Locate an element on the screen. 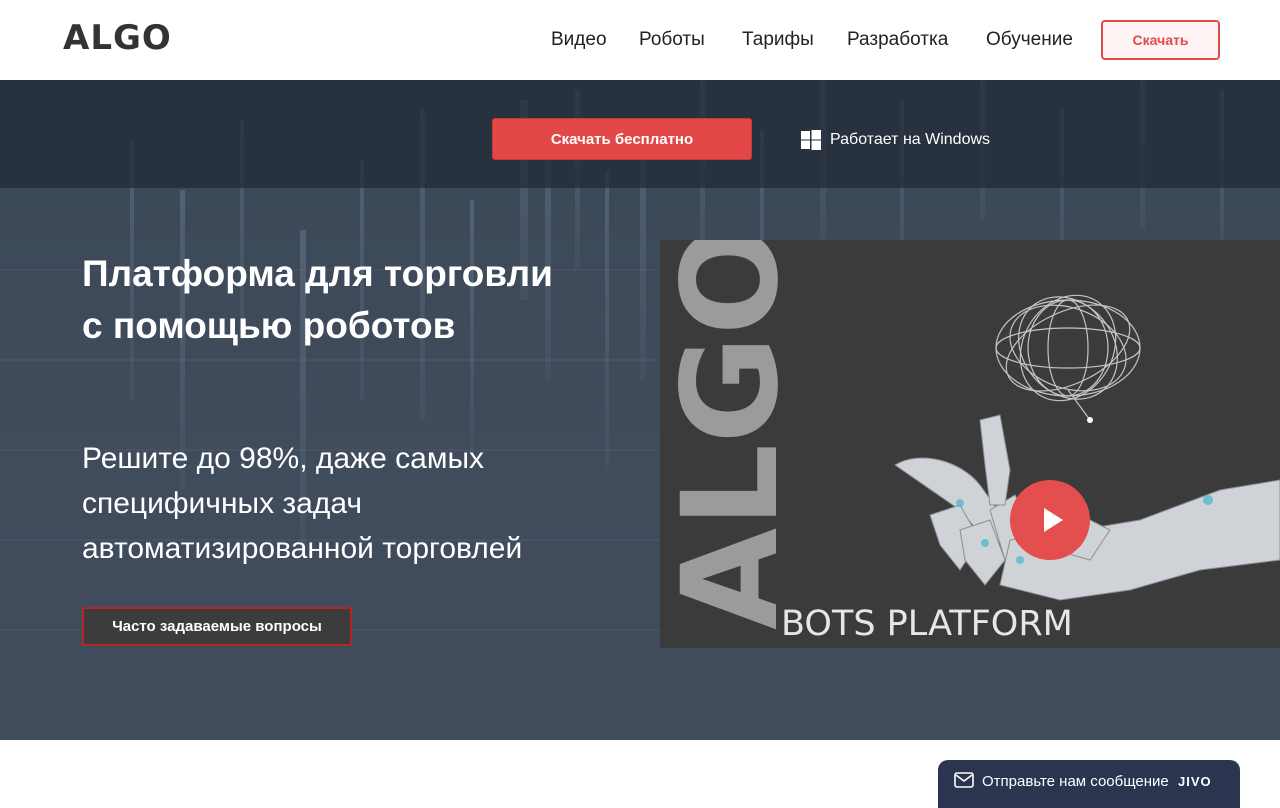 The width and height of the screenshot is (1280, 808). windows-icon is located at coordinates (811, 140).